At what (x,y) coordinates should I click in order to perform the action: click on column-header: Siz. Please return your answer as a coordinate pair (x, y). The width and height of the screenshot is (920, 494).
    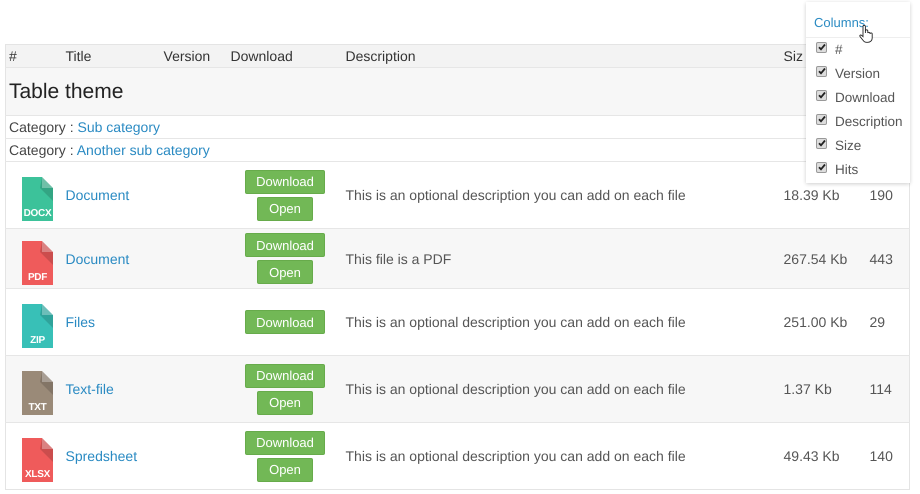
    Looking at the image, I should click on (793, 56).